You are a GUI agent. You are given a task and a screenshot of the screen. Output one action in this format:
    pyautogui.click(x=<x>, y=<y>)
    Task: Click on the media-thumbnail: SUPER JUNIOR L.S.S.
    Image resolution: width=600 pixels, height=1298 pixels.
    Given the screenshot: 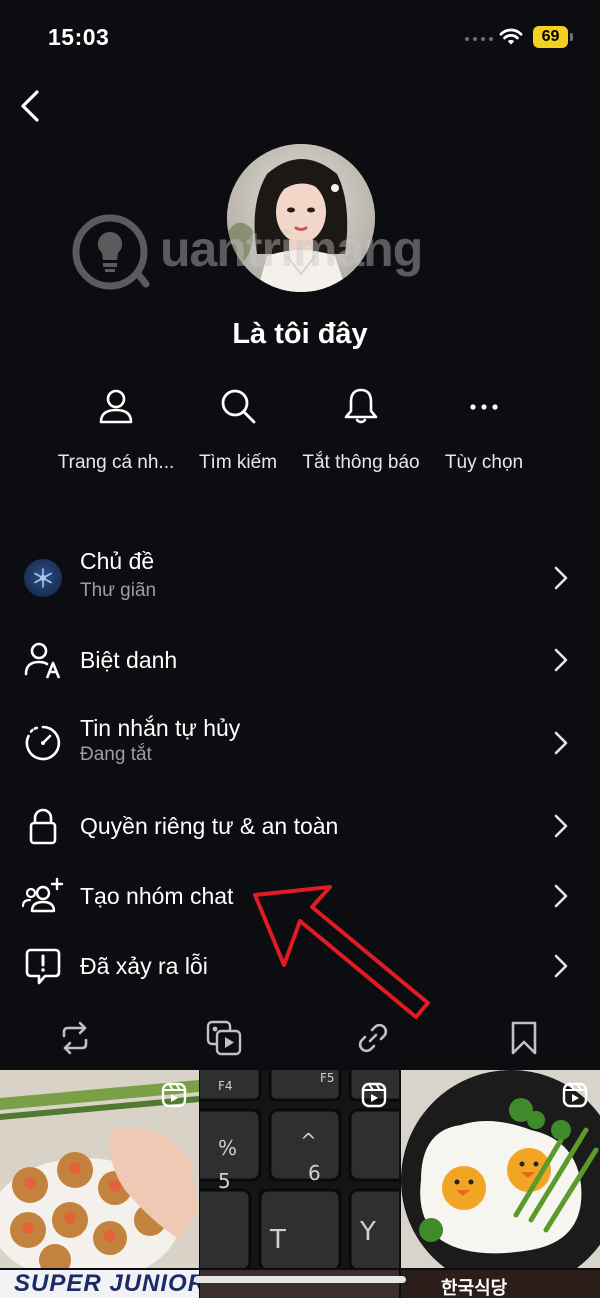 What is the action you would take?
    pyautogui.click(x=99, y=1284)
    